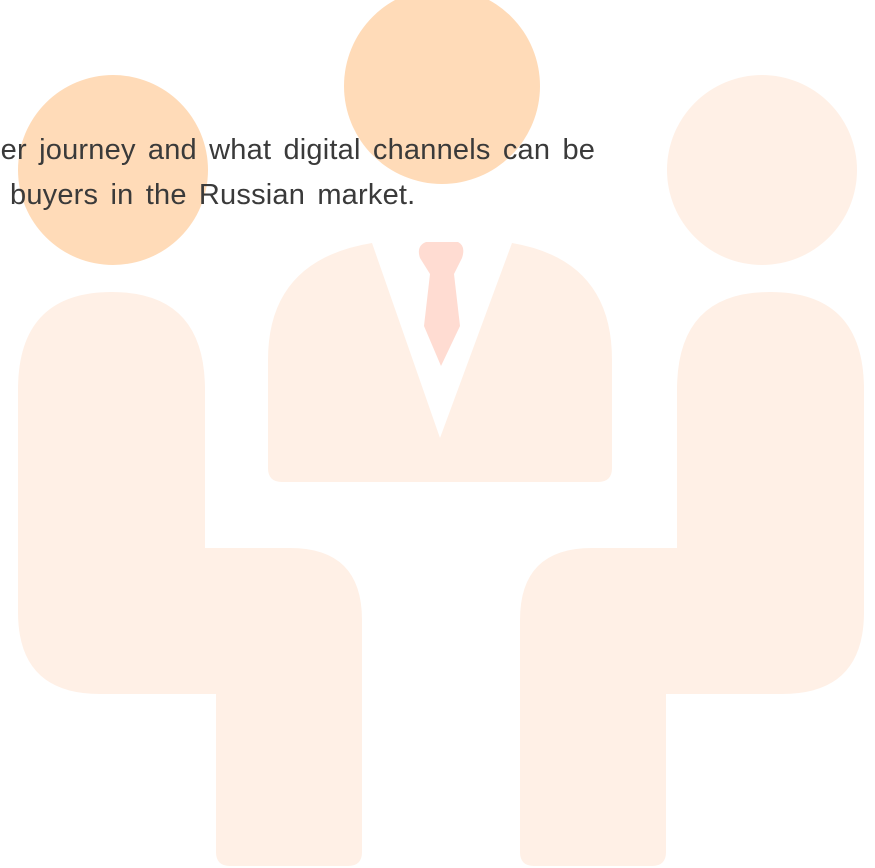 Image resolution: width=875 pixels, height=868 pixels. What do you see at coordinates (441, 304) in the screenshot?
I see `necktie-icon` at bounding box center [441, 304].